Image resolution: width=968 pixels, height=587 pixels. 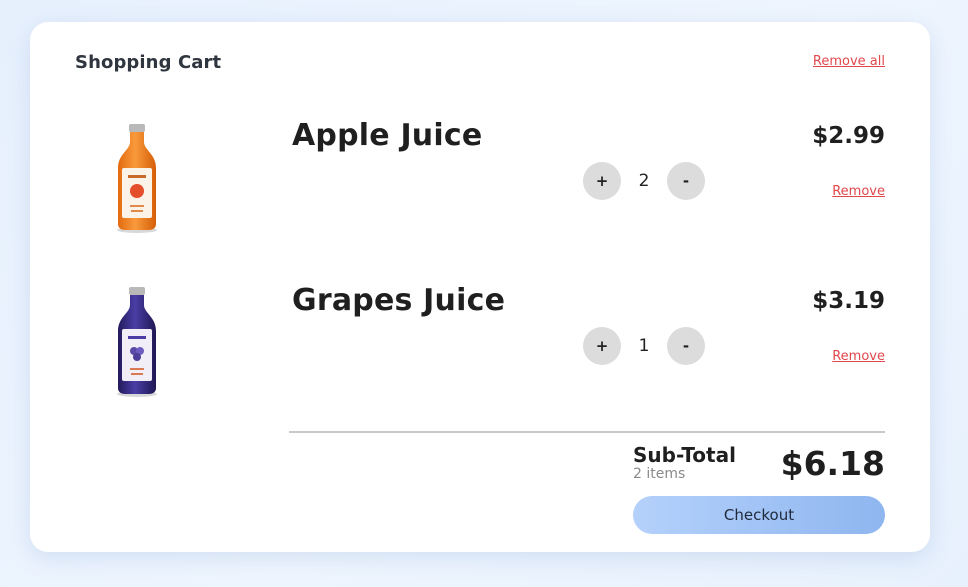 I want to click on remove-all-link: Remove all, so click(x=849, y=61).